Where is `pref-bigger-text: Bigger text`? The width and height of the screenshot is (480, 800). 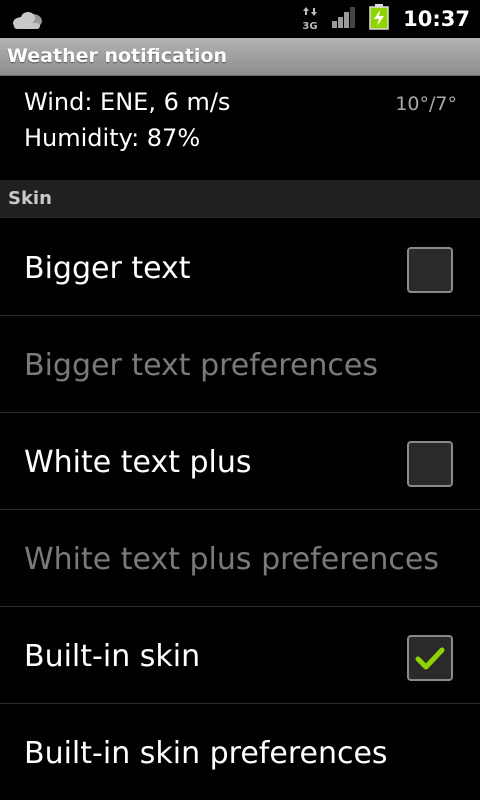 pref-bigger-text: Bigger text is located at coordinates (240, 267).